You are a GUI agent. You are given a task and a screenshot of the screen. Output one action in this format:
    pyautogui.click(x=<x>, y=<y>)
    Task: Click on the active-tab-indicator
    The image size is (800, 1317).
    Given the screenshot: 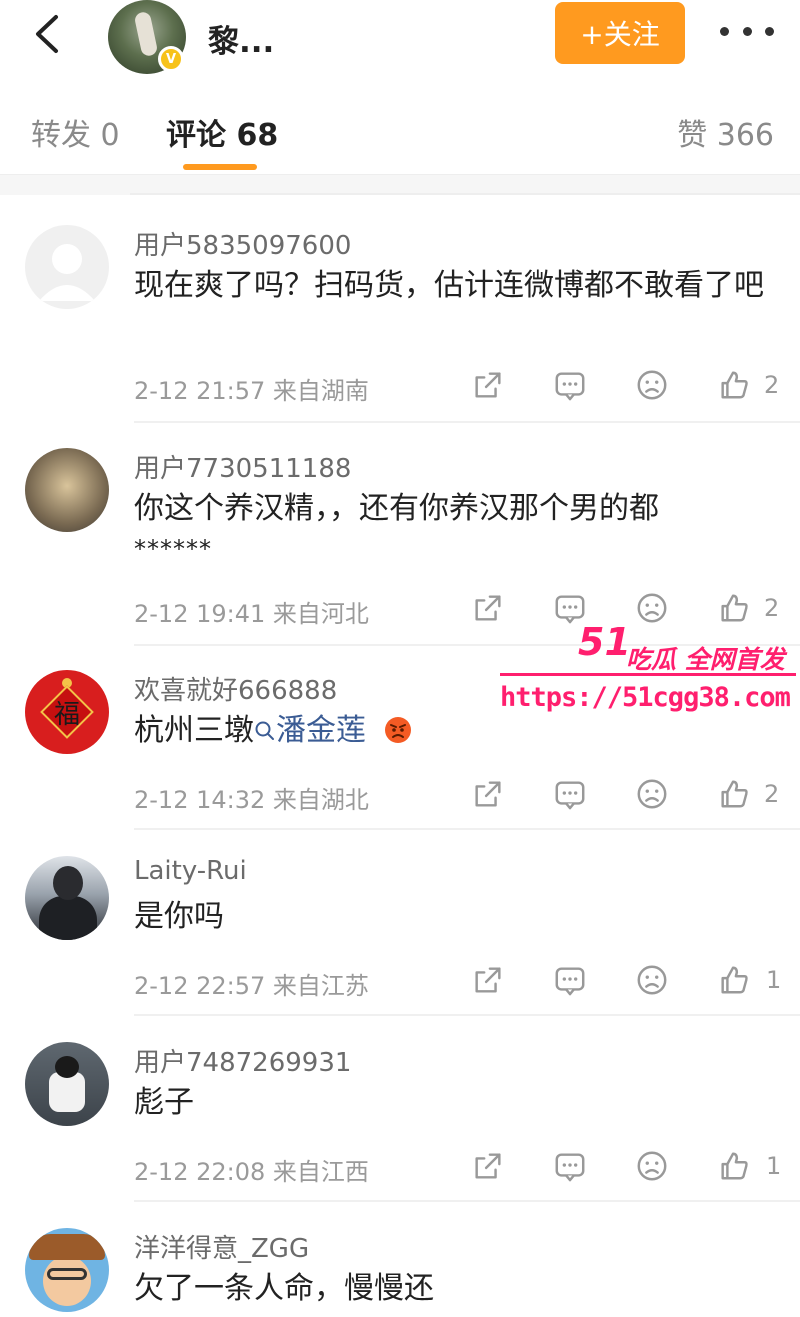 What is the action you would take?
    pyautogui.click(x=220, y=167)
    